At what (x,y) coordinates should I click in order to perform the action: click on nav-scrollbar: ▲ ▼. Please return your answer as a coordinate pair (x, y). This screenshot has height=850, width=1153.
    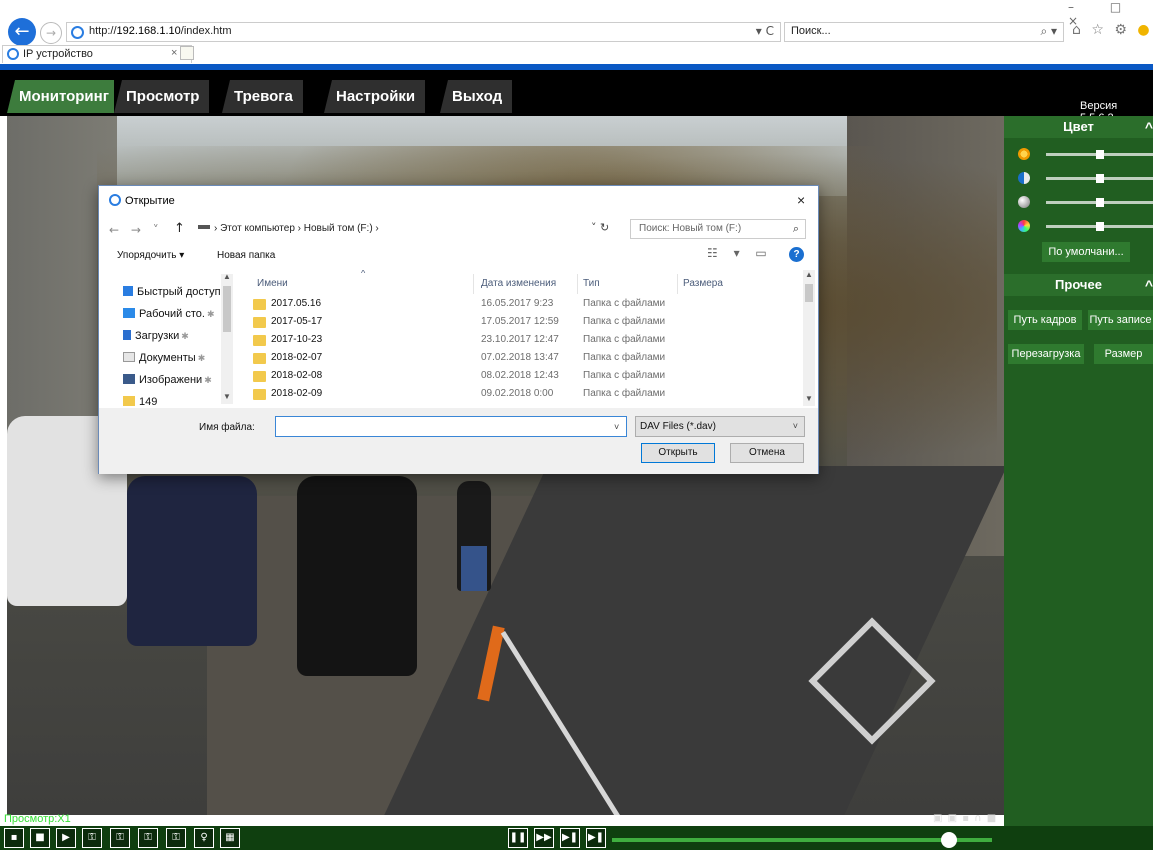
    Looking at the image, I should click on (227, 338).